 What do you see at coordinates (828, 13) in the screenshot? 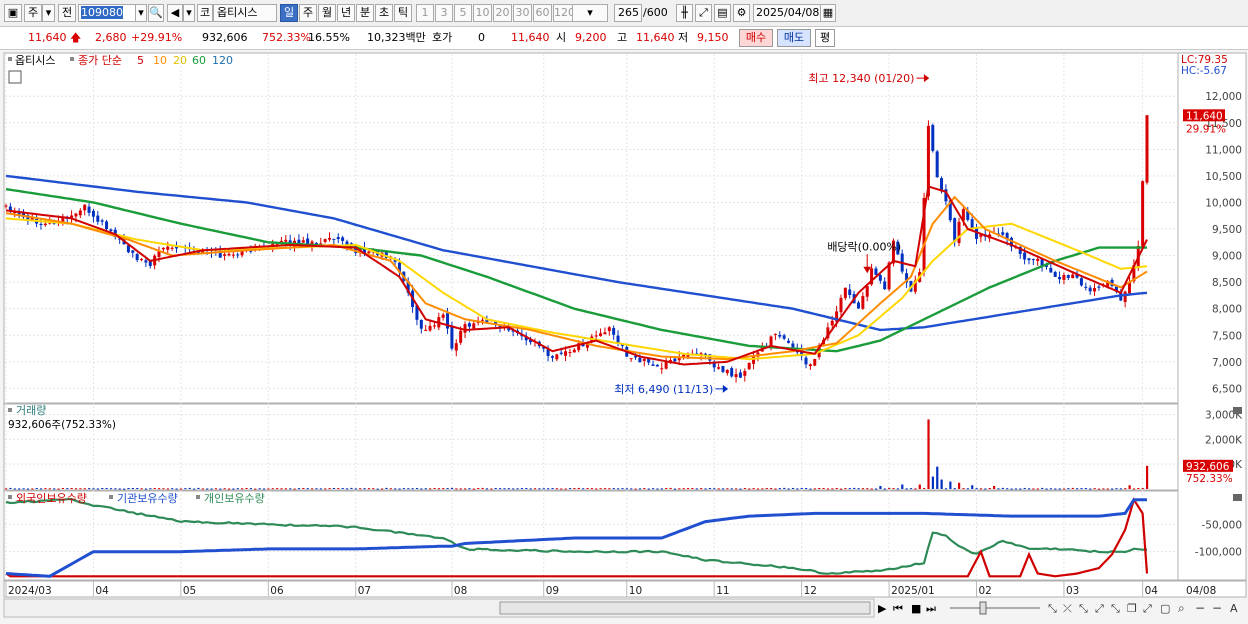
I see `calendar-icon: ▦` at bounding box center [828, 13].